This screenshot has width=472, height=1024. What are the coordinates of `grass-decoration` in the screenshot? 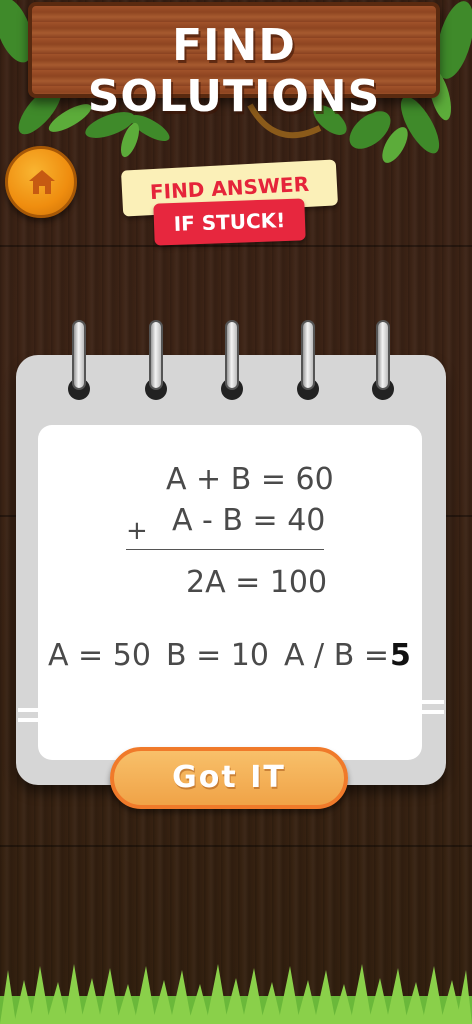 It's located at (236, 994).